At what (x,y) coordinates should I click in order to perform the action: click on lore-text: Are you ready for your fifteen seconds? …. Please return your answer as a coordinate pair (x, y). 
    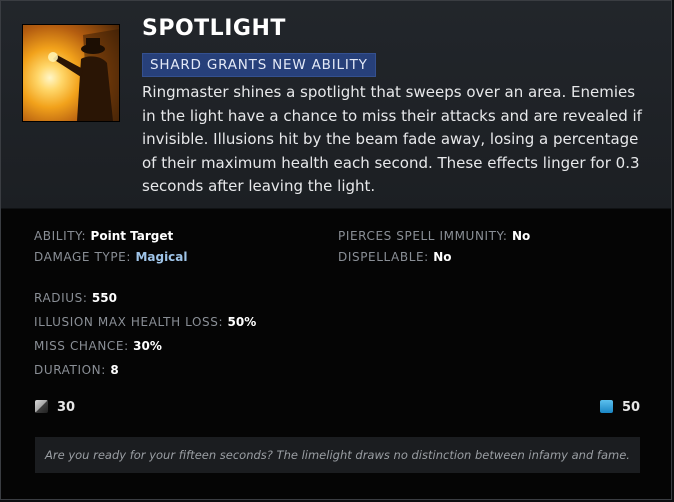
    Looking at the image, I should click on (337, 455).